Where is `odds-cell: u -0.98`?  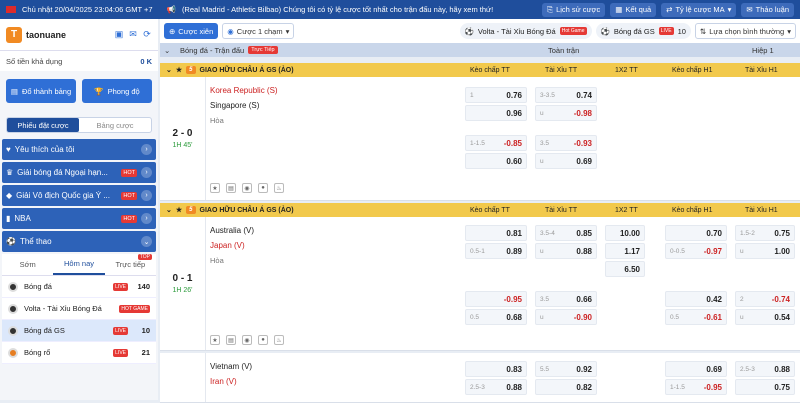
odds-cell: u -0.98 is located at coordinates (566, 113).